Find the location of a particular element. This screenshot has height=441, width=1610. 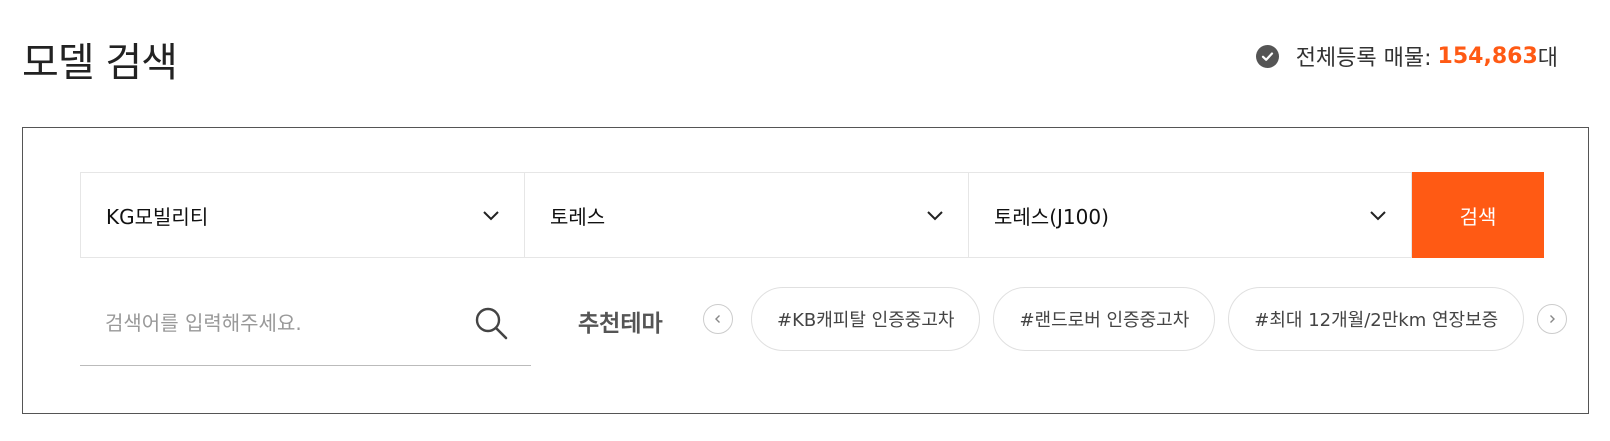

search-icon is located at coordinates (491, 323).